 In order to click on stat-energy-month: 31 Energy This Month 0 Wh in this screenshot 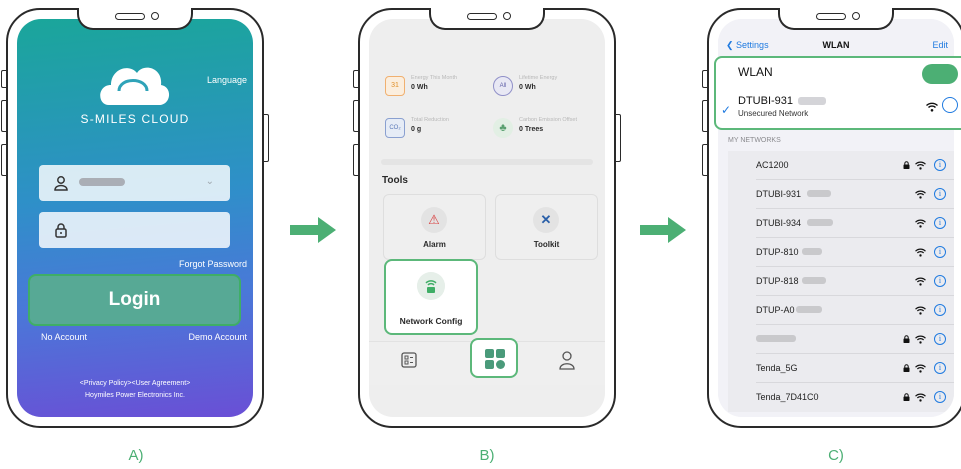, I will do `click(440, 87)`.